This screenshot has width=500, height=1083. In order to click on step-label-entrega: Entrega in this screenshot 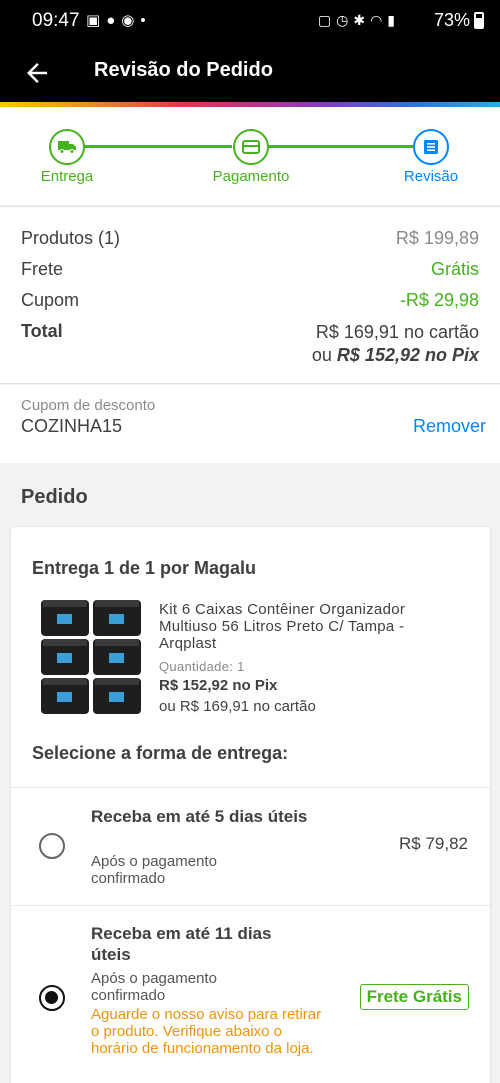, I will do `click(67, 176)`.